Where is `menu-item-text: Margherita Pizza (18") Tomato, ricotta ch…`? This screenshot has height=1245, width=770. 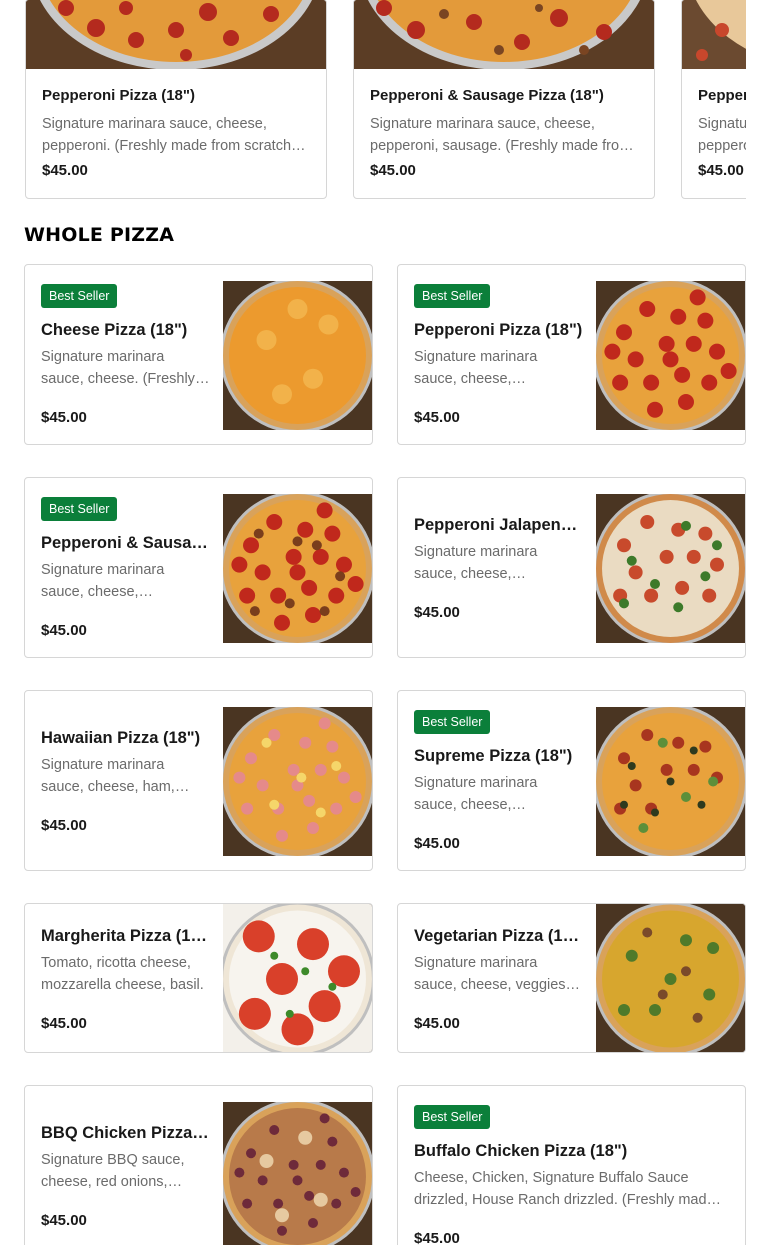
menu-item-text: Margherita Pizza (18") Tomato, ricotta ch… is located at coordinates (126, 978).